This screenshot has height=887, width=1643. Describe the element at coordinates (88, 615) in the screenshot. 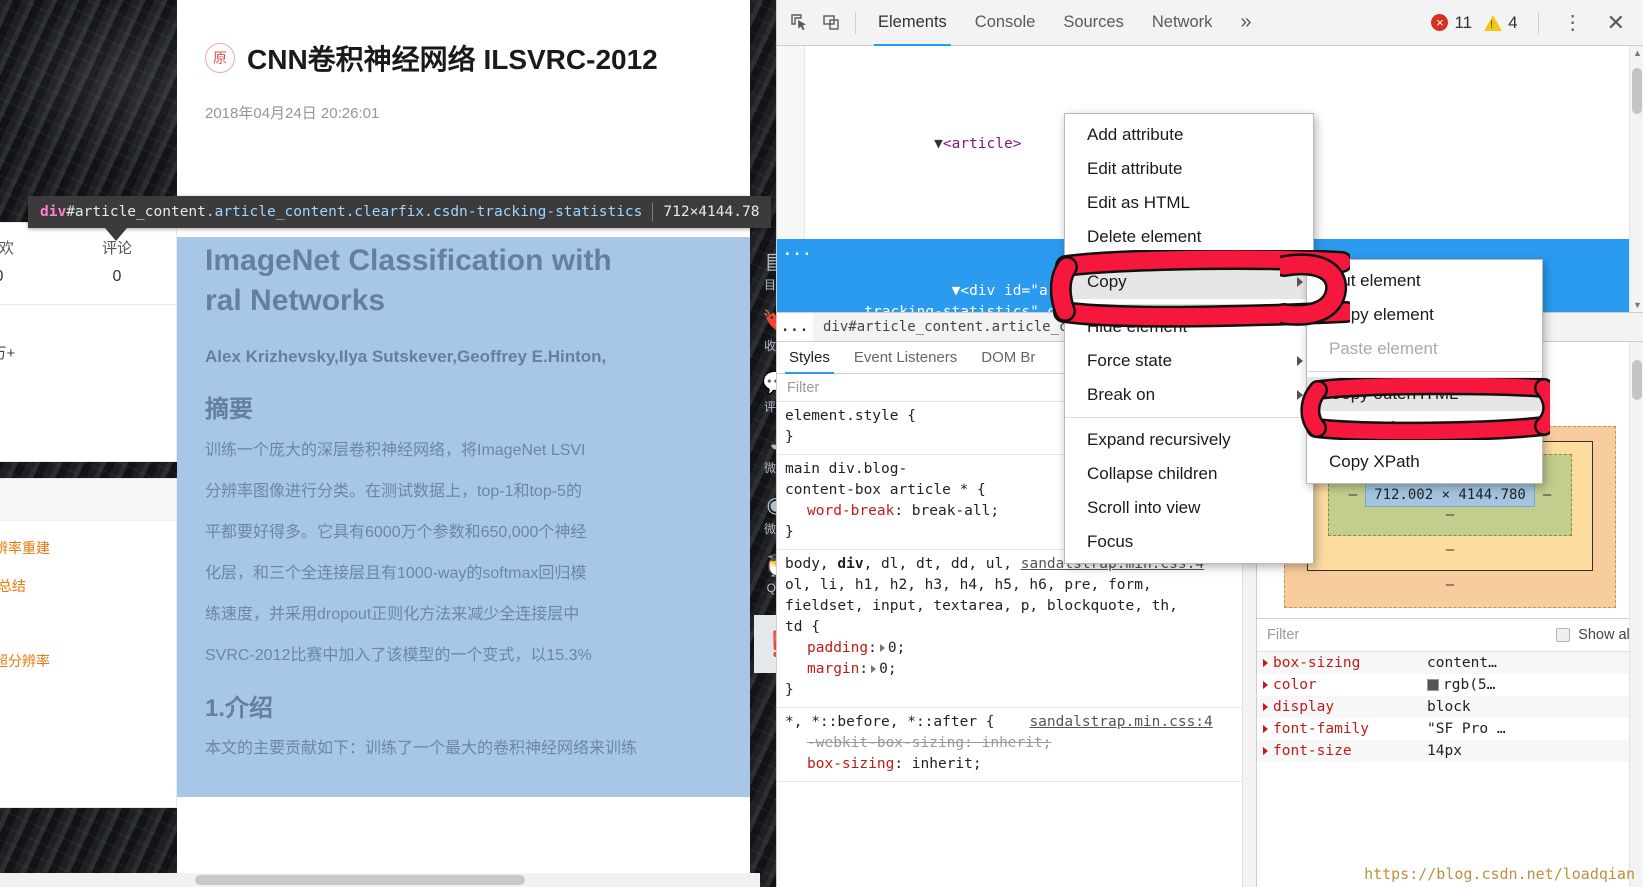

I see `list-item: 简介` at that location.